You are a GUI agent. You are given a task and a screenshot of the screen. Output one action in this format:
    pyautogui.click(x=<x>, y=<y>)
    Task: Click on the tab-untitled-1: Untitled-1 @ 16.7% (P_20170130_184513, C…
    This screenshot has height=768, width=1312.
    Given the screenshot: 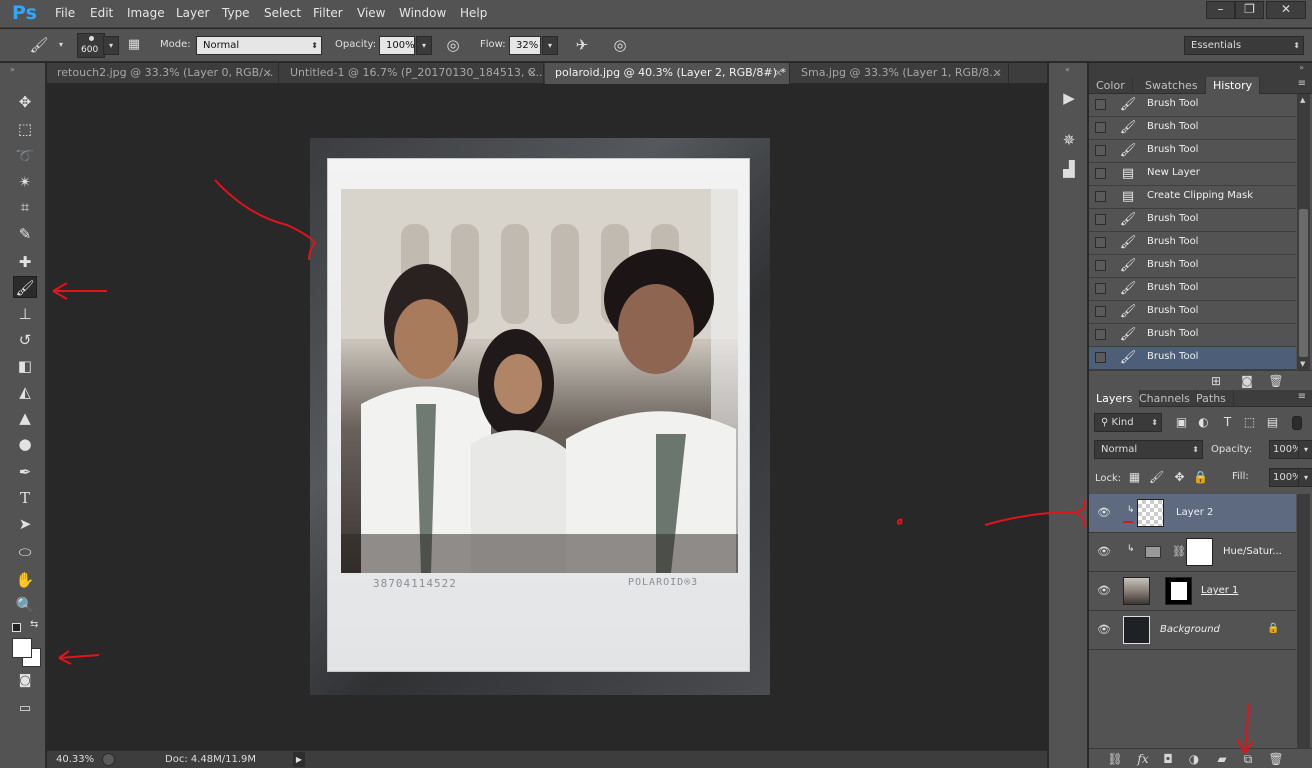 What is the action you would take?
    pyautogui.click(x=412, y=73)
    